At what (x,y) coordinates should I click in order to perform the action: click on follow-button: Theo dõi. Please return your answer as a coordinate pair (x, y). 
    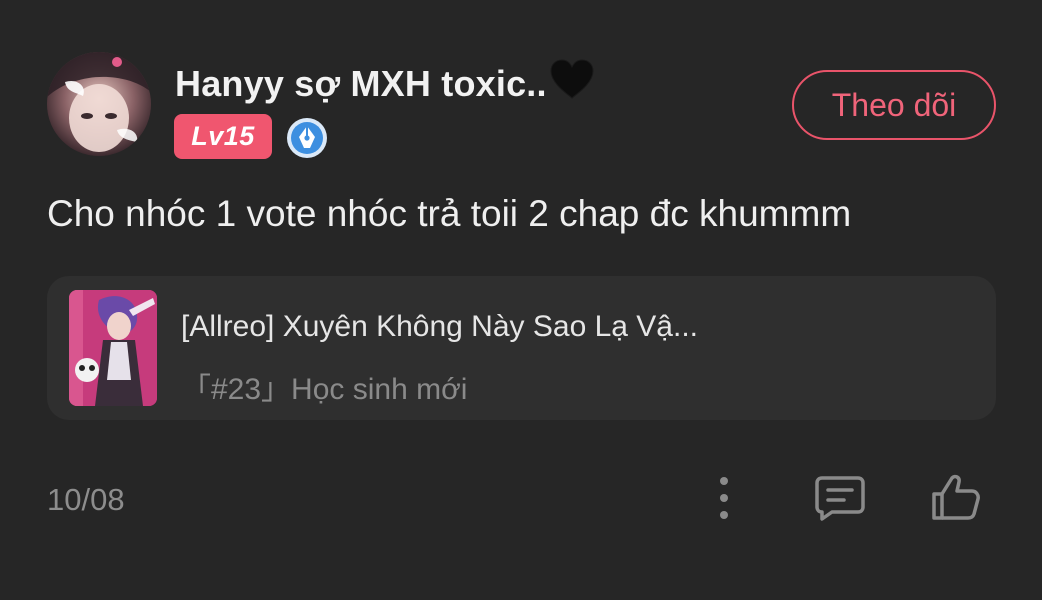
    Looking at the image, I should click on (894, 105).